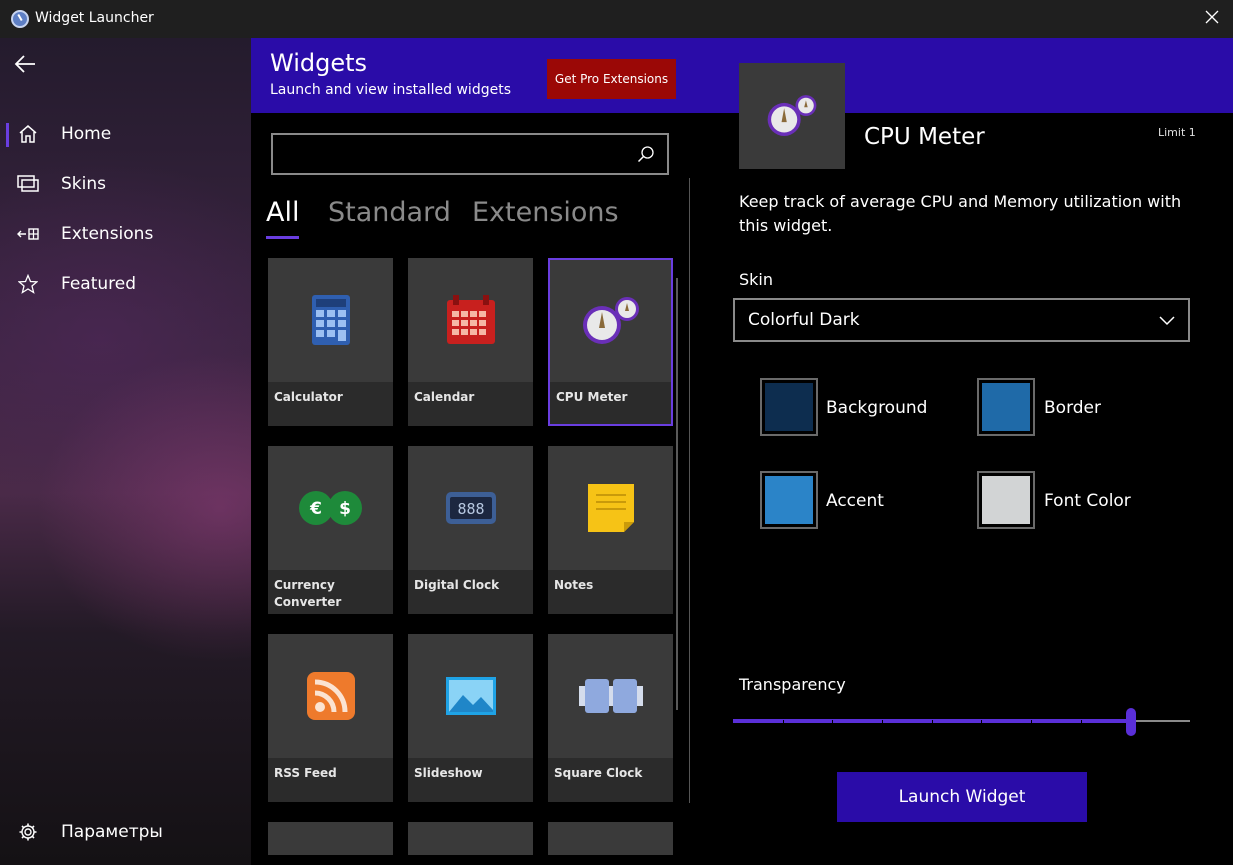 The width and height of the screenshot is (1233, 865). What do you see at coordinates (330, 780) in the screenshot?
I see `widget-tile-label: RSS Feed` at bounding box center [330, 780].